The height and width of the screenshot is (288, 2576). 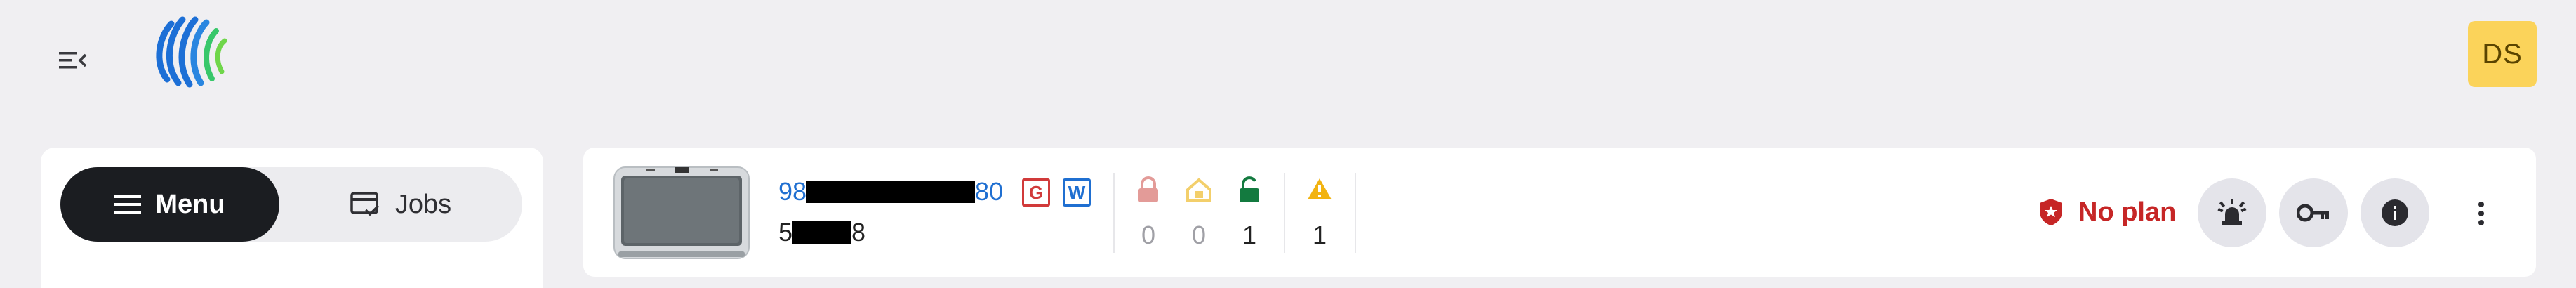 I want to click on warning-icon, so click(x=1320, y=188).